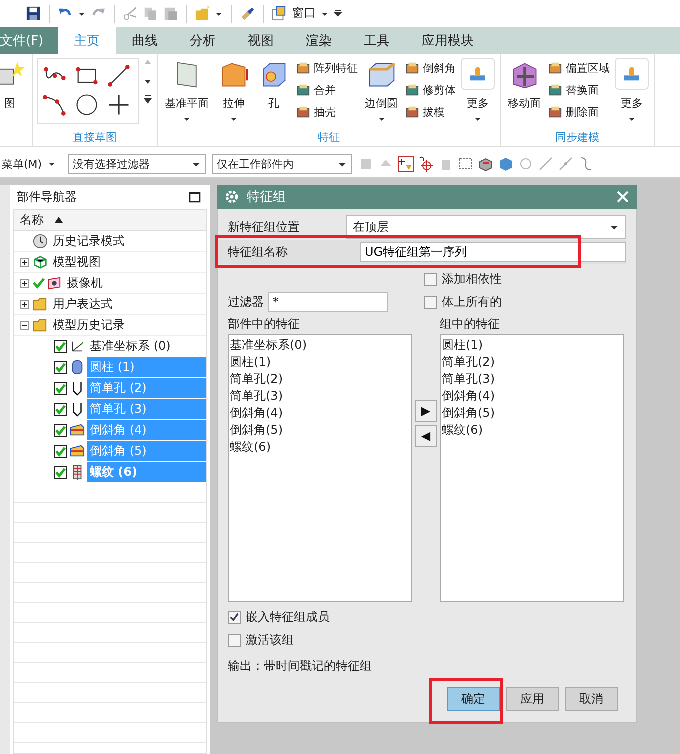  Describe the element at coordinates (137, 164) in the screenshot. I see `filter-dropdown: 没有选择过滤器` at that location.